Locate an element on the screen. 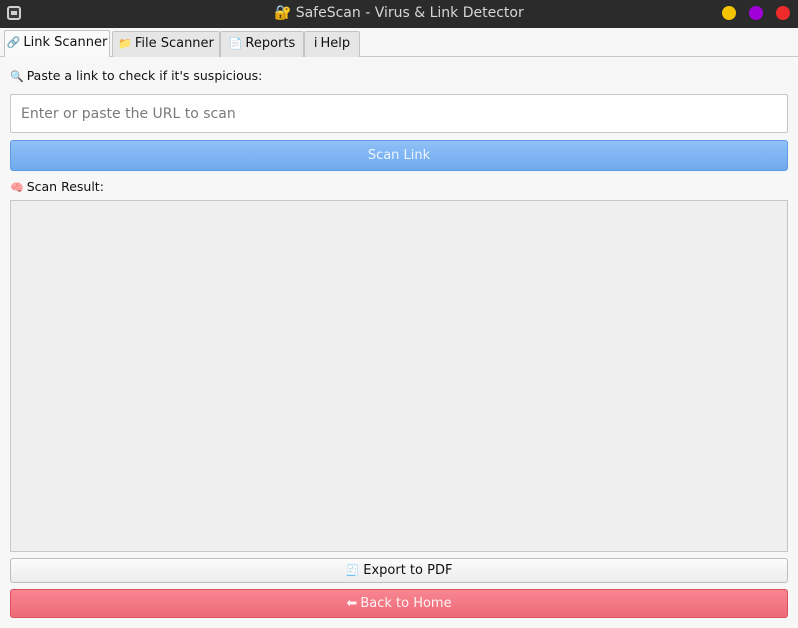 Image resolution: width=798 pixels, height=628 pixels. link-icon: 🔗 is located at coordinates (13, 42).